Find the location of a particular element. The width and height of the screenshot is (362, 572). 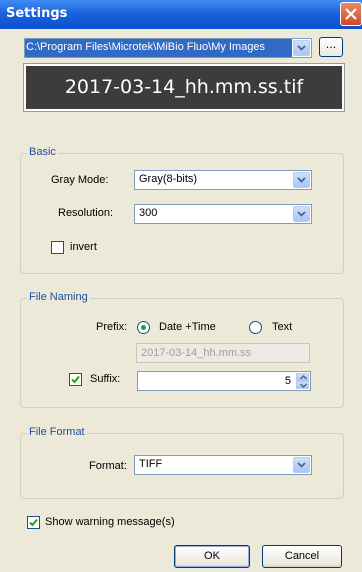

suffix-increment-button is located at coordinates (302, 377).